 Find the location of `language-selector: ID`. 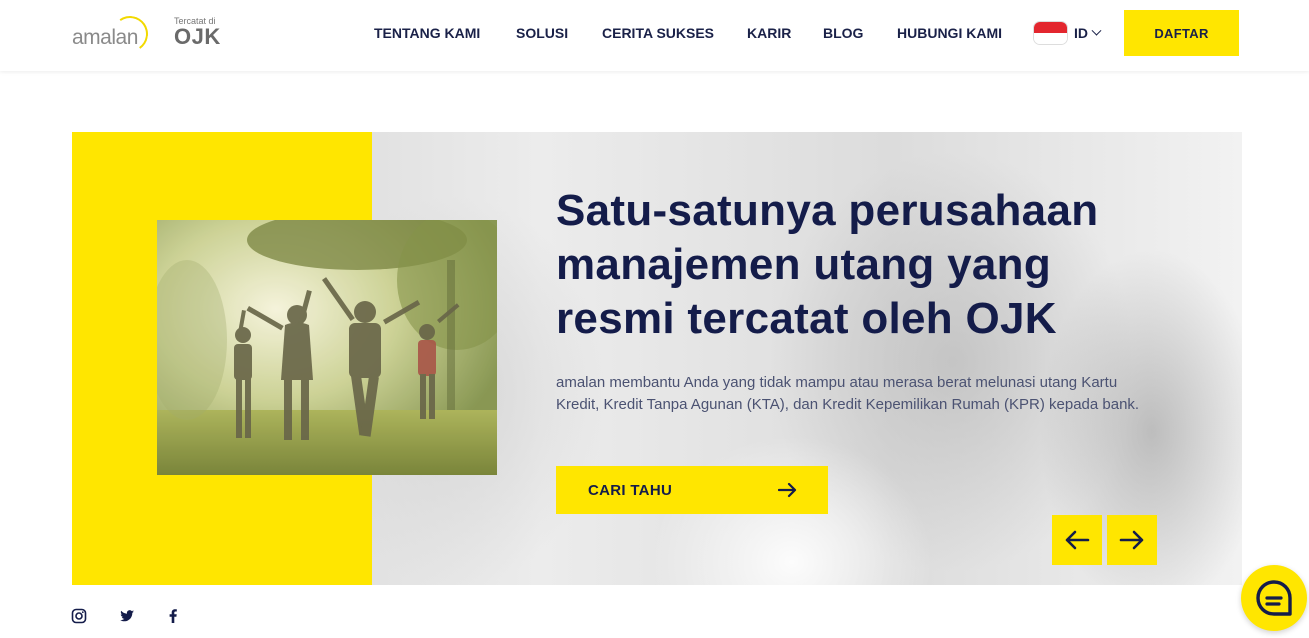

language-selector: ID is located at coordinates (1068, 33).